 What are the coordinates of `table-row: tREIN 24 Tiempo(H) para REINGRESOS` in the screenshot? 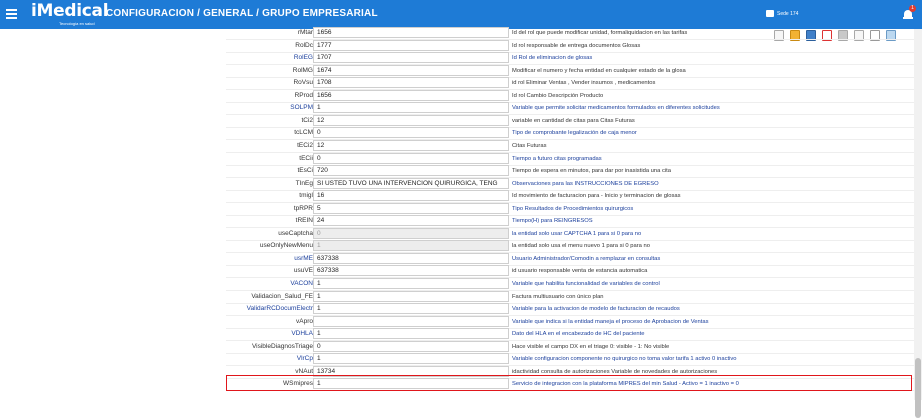 It's located at (570, 221).